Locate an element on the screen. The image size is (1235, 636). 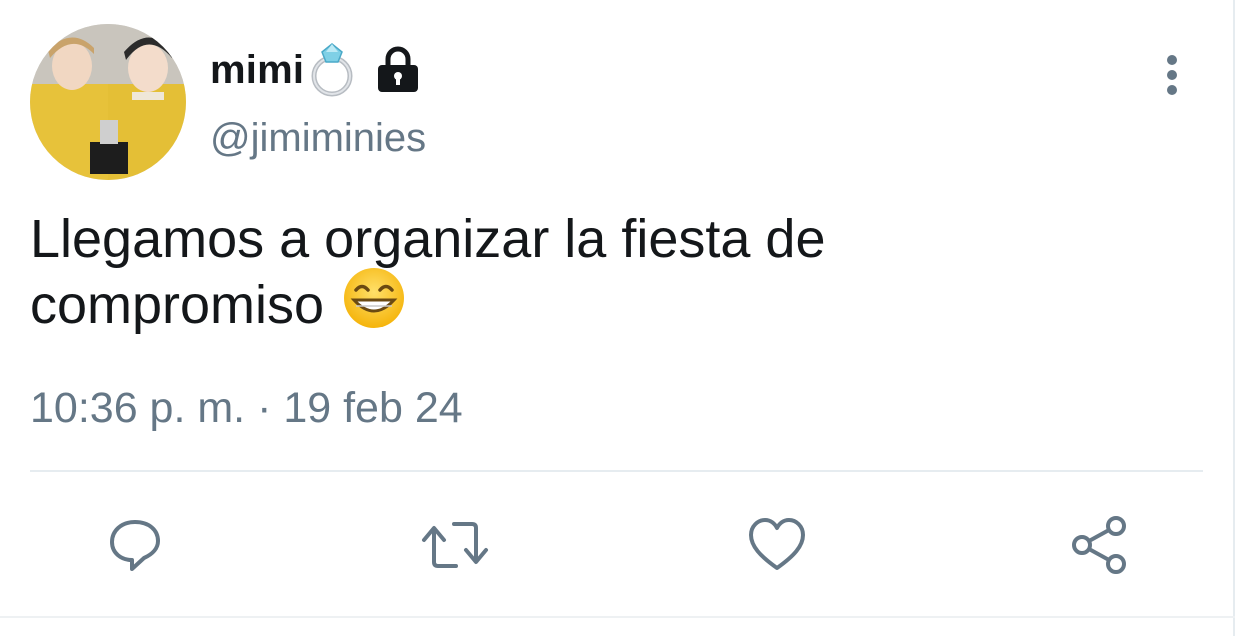
grinning-face-icon is located at coordinates (374, 304).